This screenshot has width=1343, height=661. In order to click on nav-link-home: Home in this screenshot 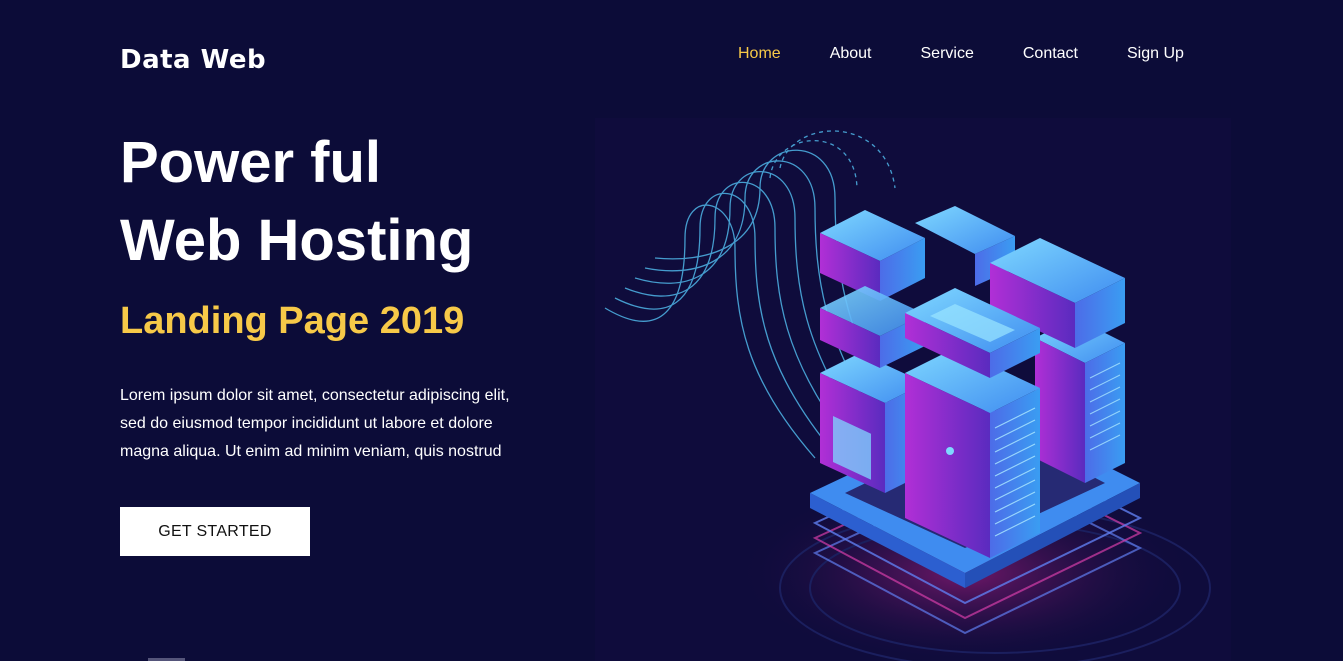, I will do `click(759, 54)`.